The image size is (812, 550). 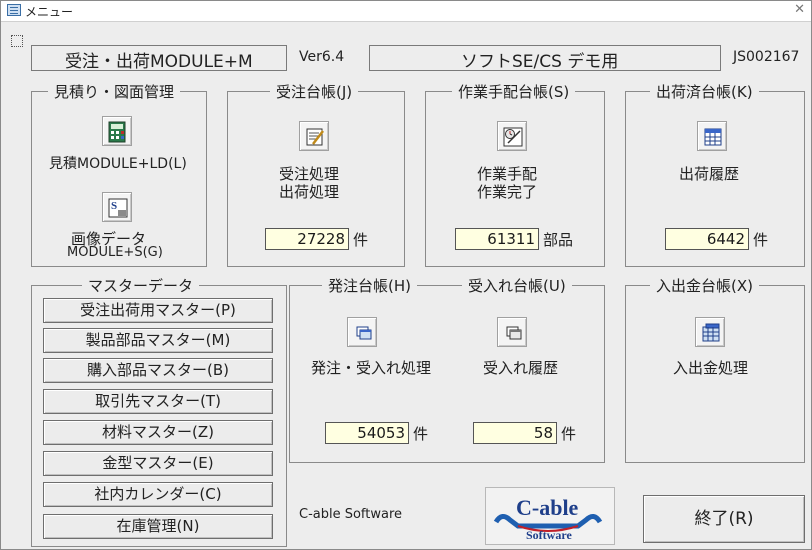 I want to click on receiving-group-label: 受入れ台帳(U), so click(x=517, y=285).